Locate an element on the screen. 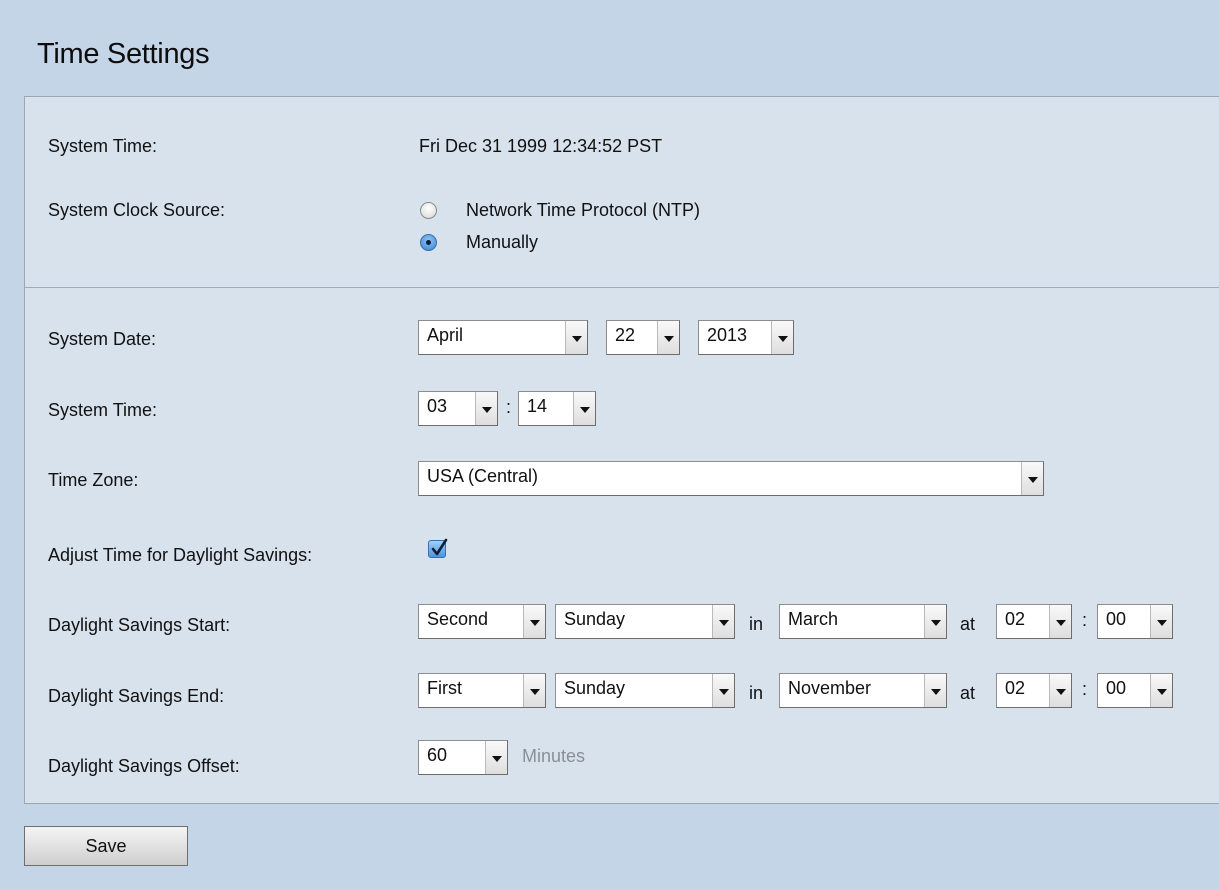  date-day-value: 22 is located at coordinates (625, 335).